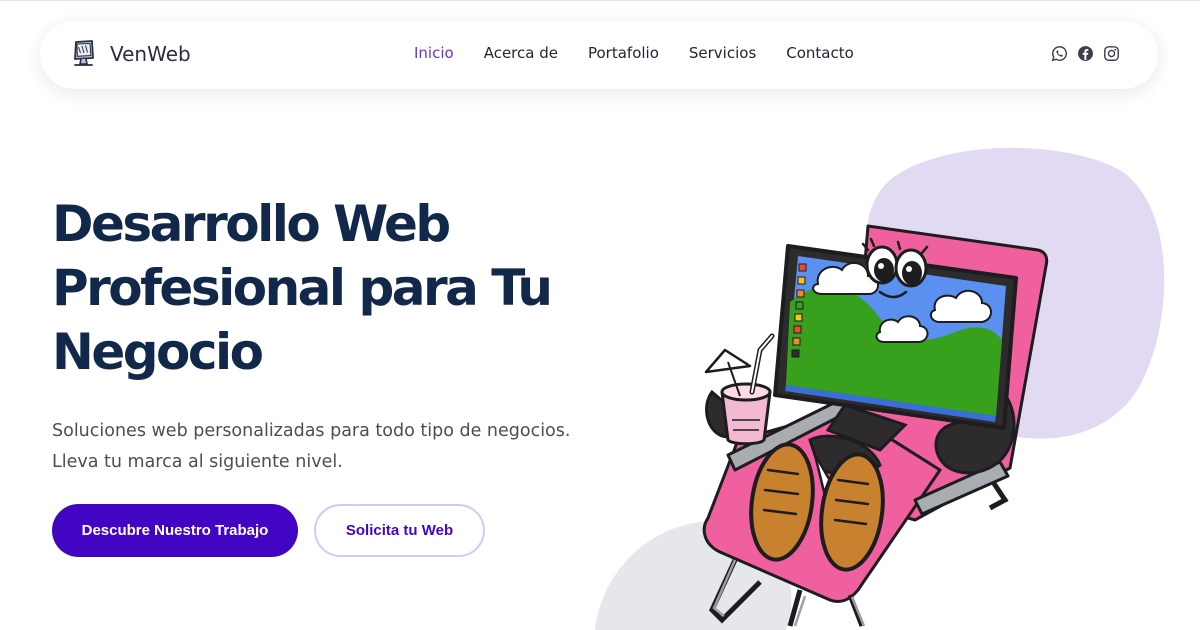  I want to click on request-website-button: Solicita tu Web, so click(399, 530).